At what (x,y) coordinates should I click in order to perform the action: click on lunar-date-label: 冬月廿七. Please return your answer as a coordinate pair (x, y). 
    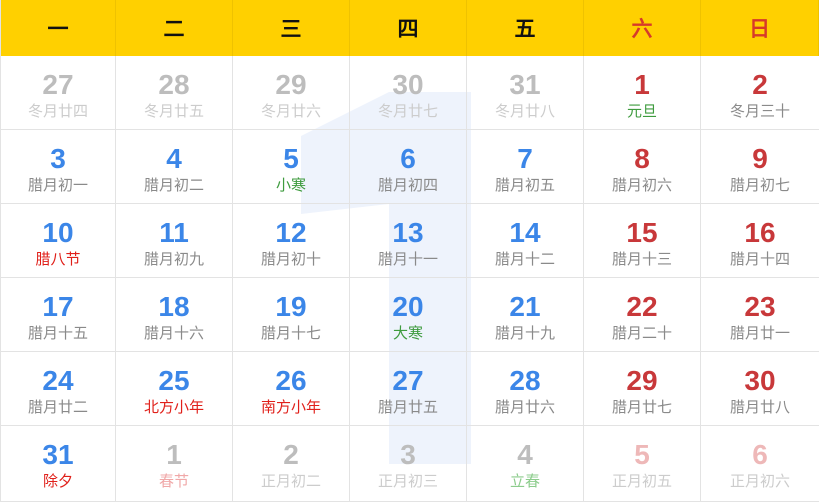
    Looking at the image, I should click on (407, 111).